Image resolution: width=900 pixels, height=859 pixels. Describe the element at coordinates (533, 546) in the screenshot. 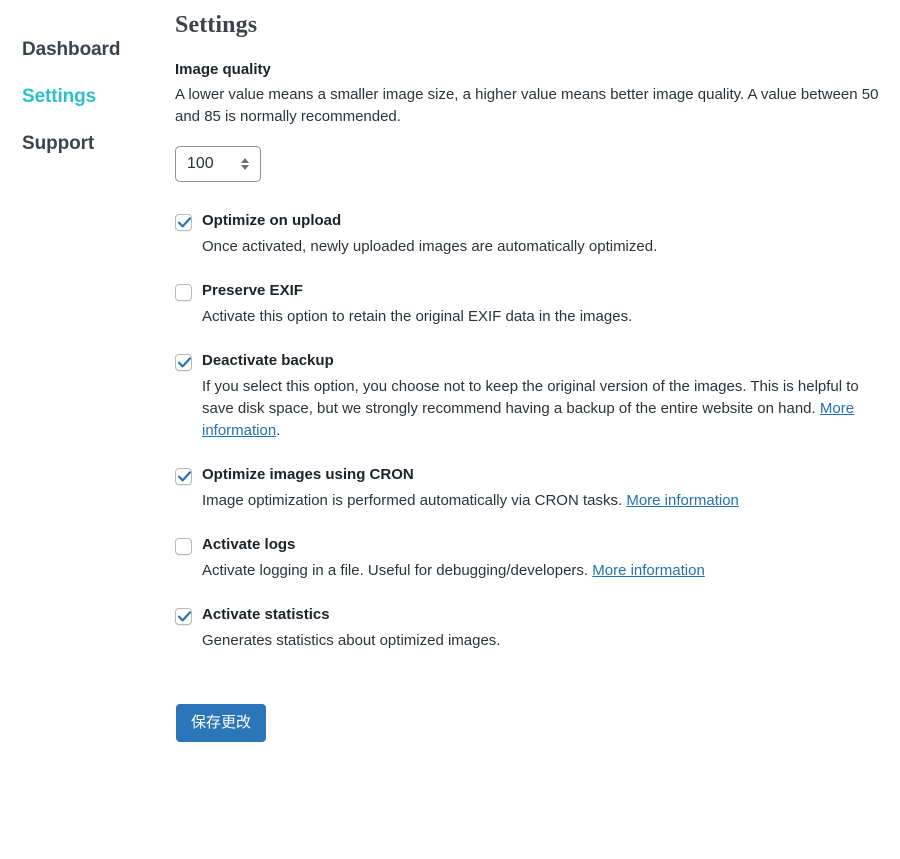

I see `option-header: Activate logs` at that location.